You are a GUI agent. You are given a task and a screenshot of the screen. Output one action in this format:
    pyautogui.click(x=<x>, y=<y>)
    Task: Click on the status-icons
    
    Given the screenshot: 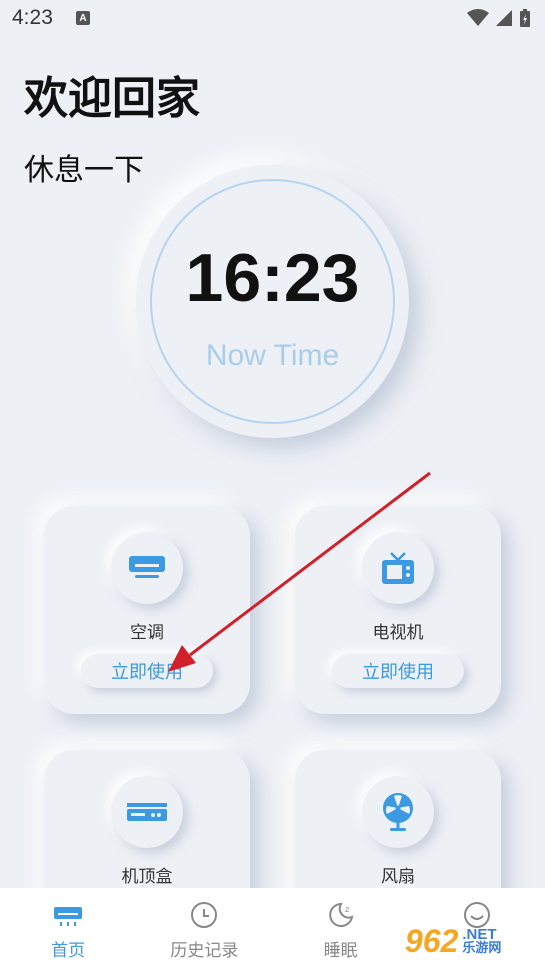 What is the action you would take?
    pyautogui.click(x=499, y=18)
    